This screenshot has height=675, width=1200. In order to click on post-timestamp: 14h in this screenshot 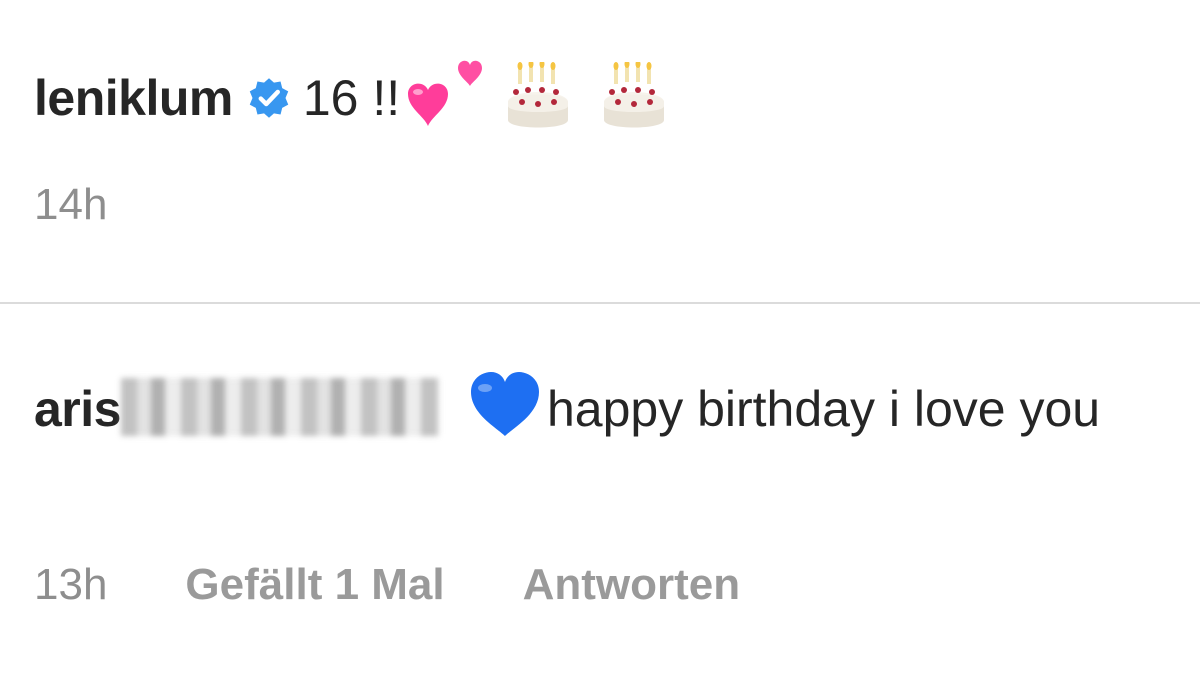, I will do `click(71, 204)`.